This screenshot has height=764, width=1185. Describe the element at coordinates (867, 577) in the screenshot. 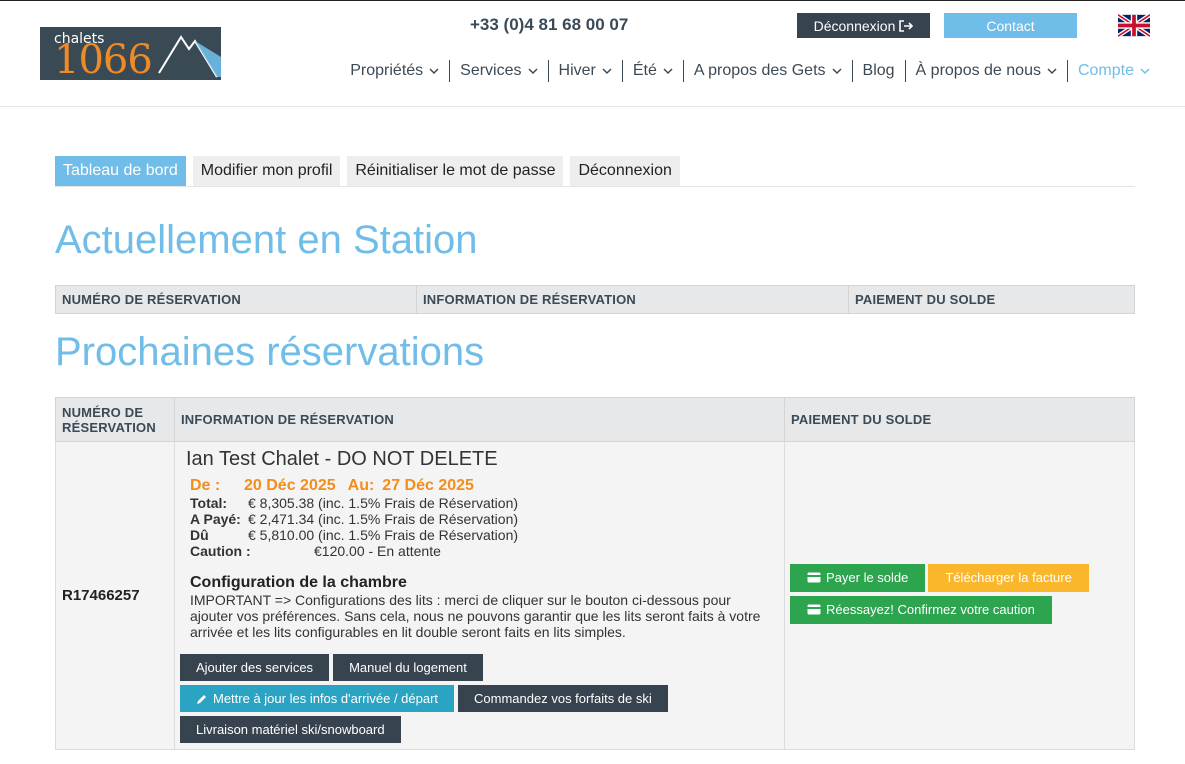

I see `pay-balance-label: Payer le solde` at that location.